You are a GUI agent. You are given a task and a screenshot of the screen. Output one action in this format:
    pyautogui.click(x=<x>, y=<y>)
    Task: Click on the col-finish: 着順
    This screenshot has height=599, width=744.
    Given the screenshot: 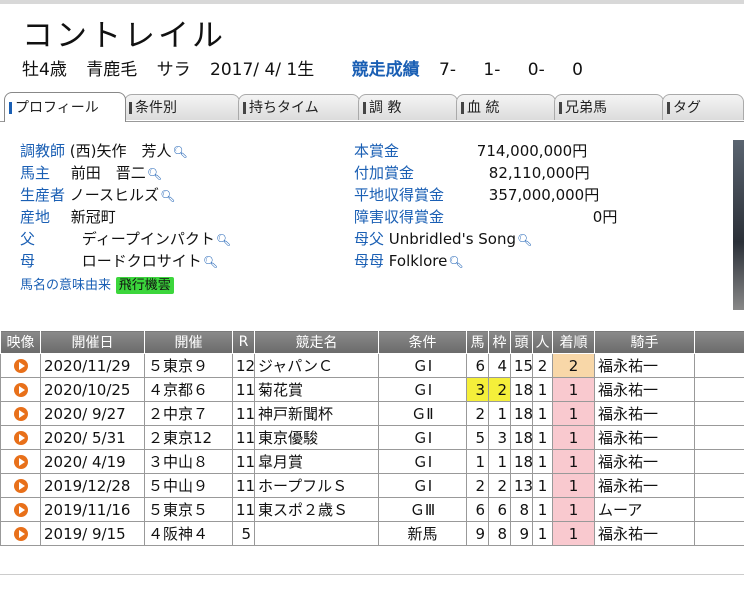 What is the action you would take?
    pyautogui.click(x=573, y=342)
    